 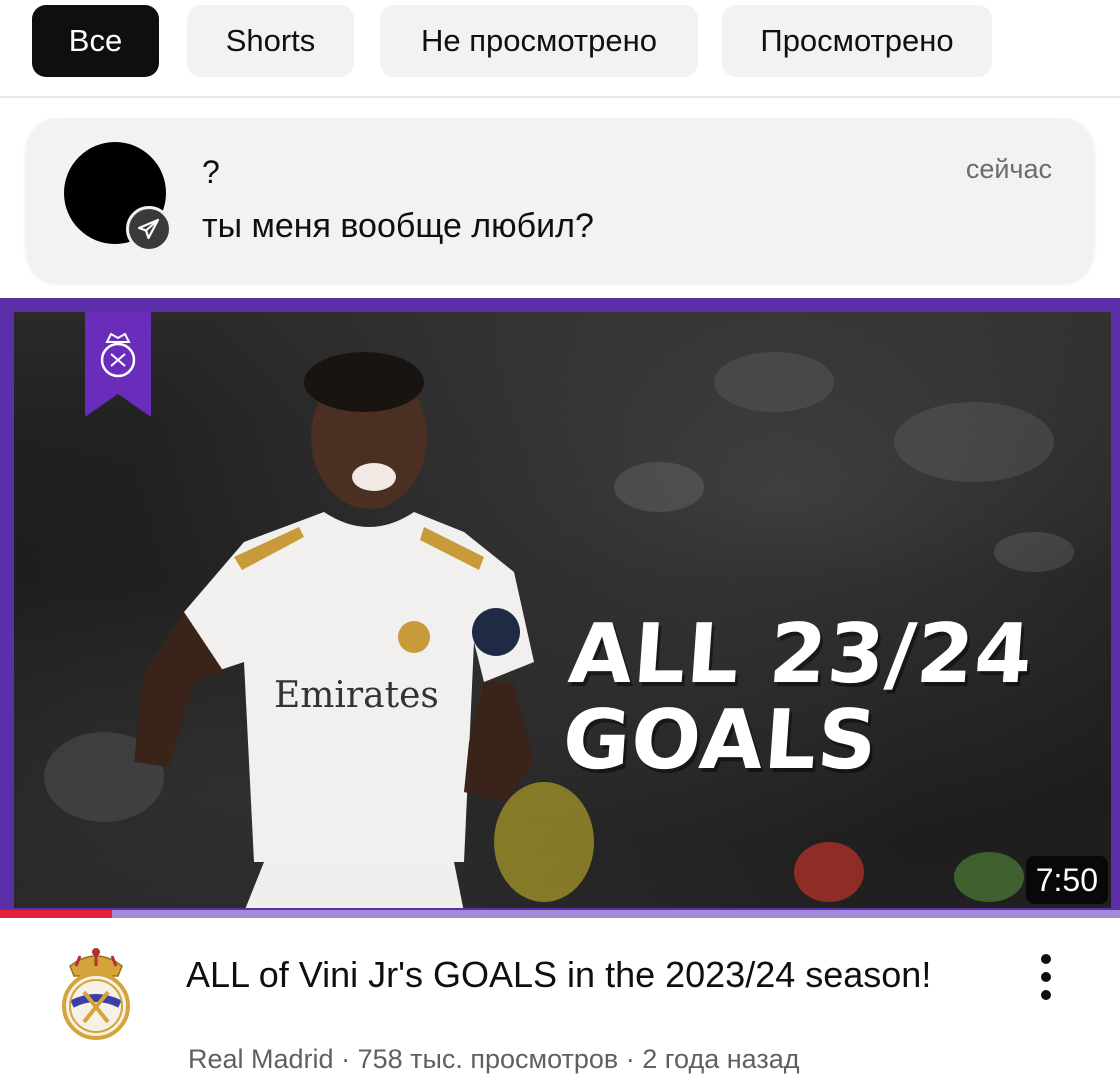 What do you see at coordinates (798, 697) in the screenshot?
I see `thumbnail-headline: ALL 23/24 GOALS` at bounding box center [798, 697].